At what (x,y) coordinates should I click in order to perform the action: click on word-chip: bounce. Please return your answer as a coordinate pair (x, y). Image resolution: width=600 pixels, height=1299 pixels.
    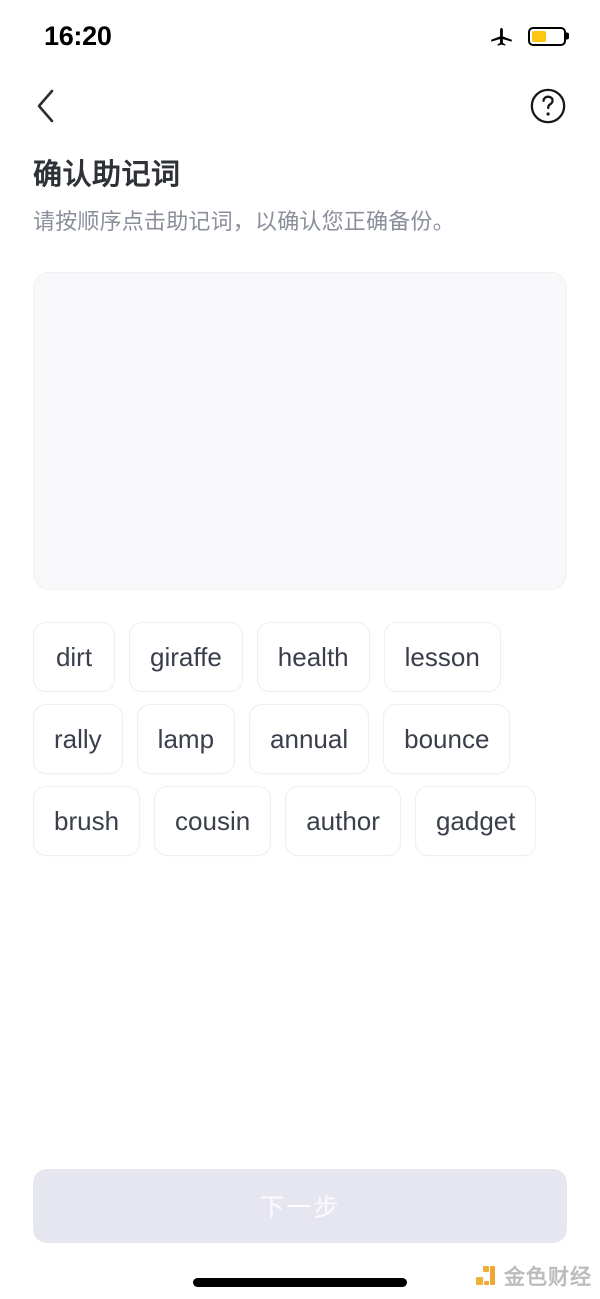
    Looking at the image, I should click on (447, 739).